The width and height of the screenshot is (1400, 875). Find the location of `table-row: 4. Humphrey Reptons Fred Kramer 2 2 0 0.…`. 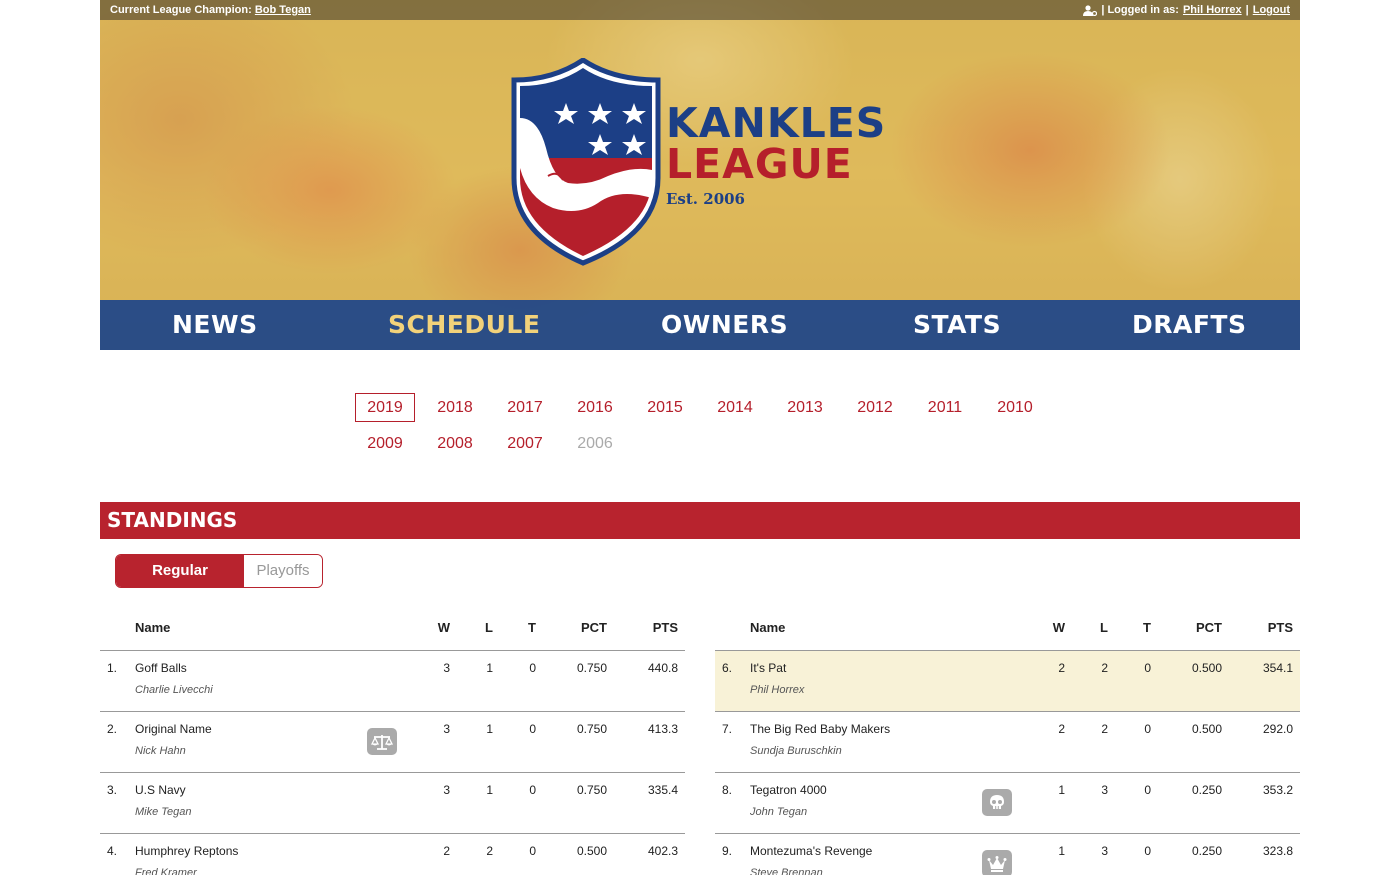

table-row: 4. Humphrey Reptons Fred Kramer 2 2 0 0.… is located at coordinates (392, 854).